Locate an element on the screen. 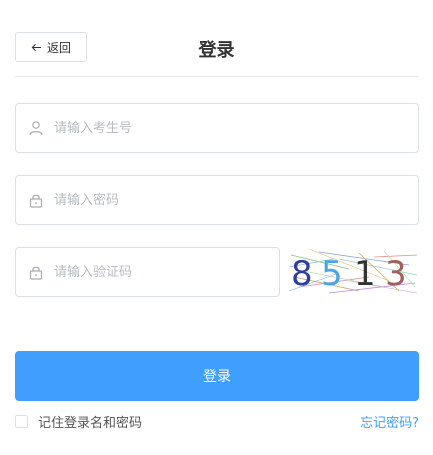 The height and width of the screenshot is (455, 433). captcha-digit: 5 is located at coordinates (332, 274).